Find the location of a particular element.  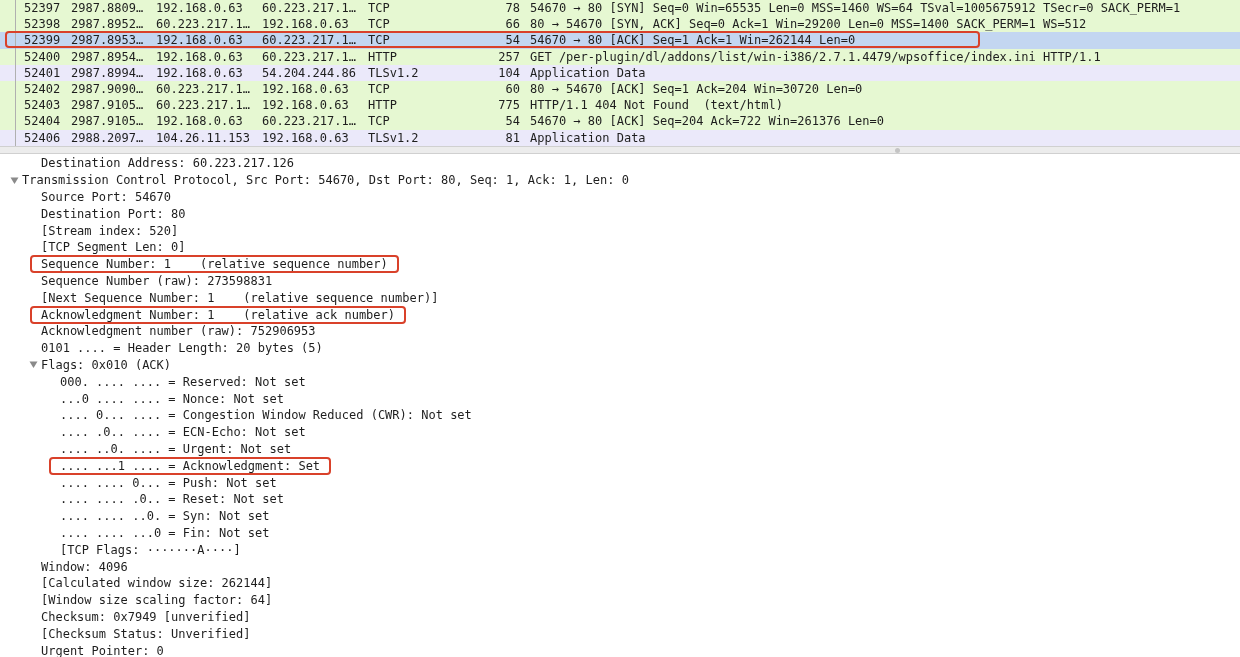

packet-length: 775 is located at coordinates (508, 105).